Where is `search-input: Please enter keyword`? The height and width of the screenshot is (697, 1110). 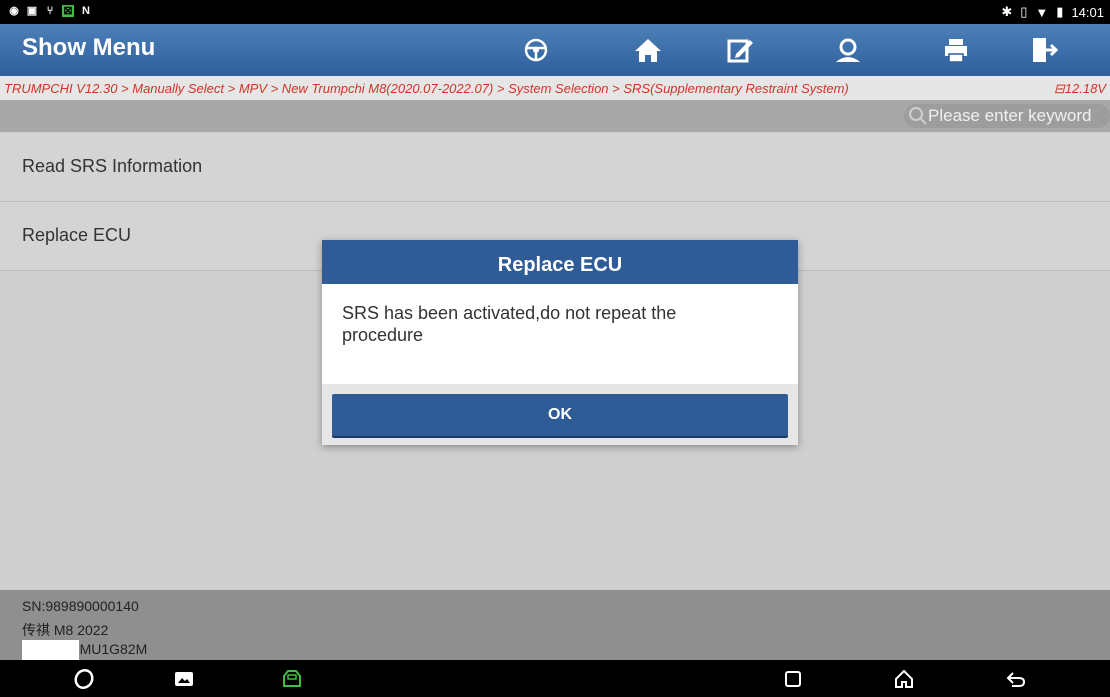 search-input: Please enter keyword is located at coordinates (1007, 116).